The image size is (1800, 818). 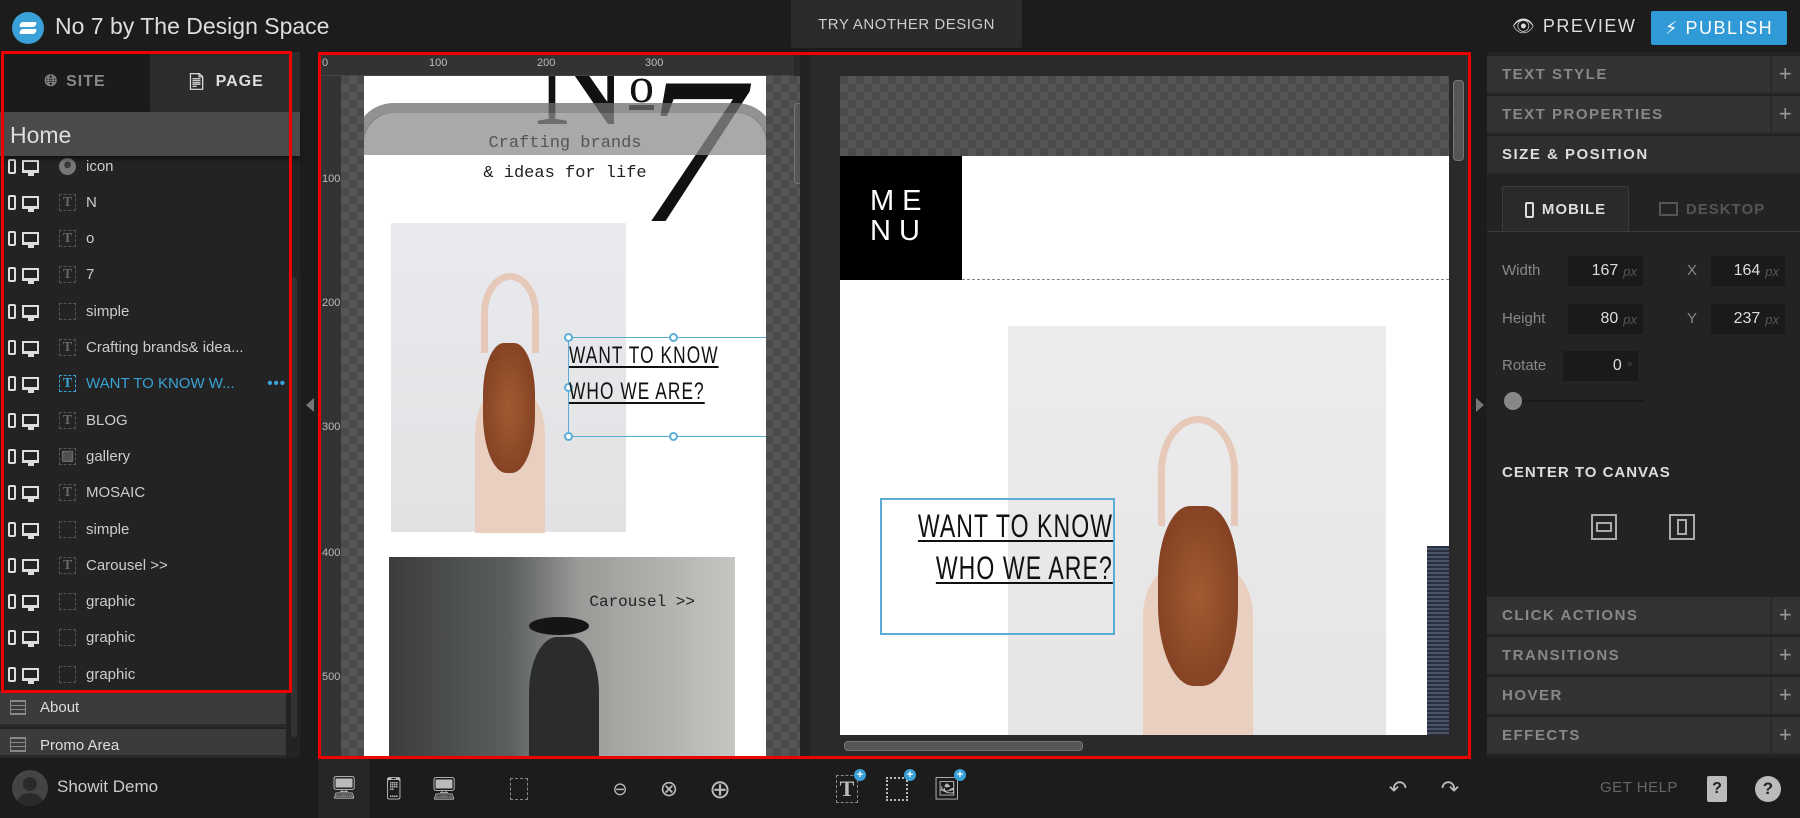 I want to click on layer-item: T Carousel >>, so click(x=145, y=565).